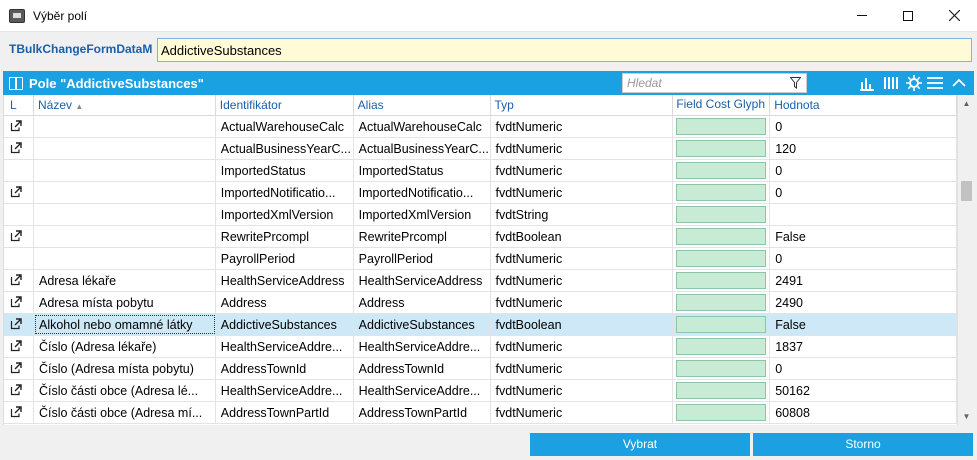 Image resolution: width=977 pixels, height=460 pixels. Describe the element at coordinates (422, 214) in the screenshot. I see `alias-cell: ImportedXmlVersion` at that location.